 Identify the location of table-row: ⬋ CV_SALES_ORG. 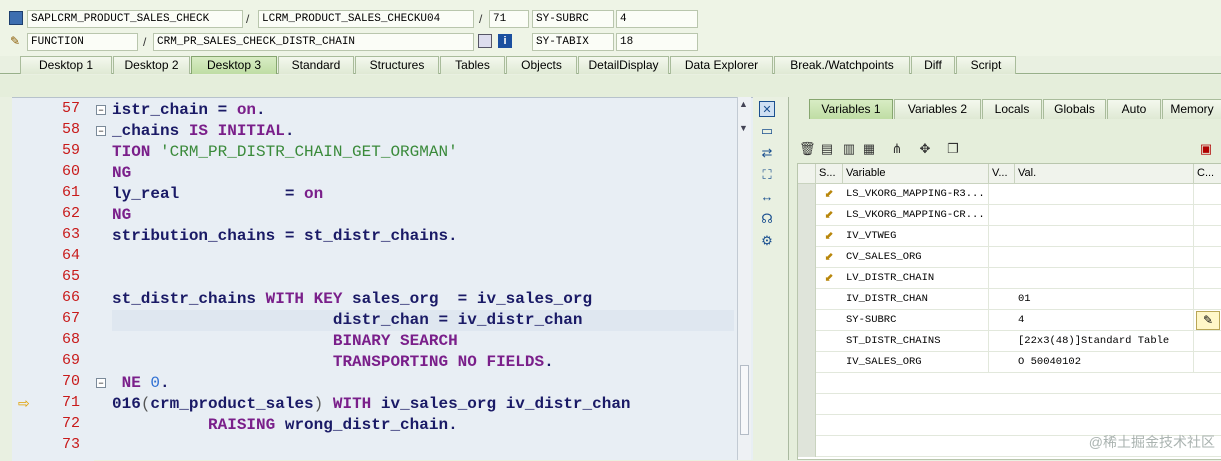
(1009, 257).